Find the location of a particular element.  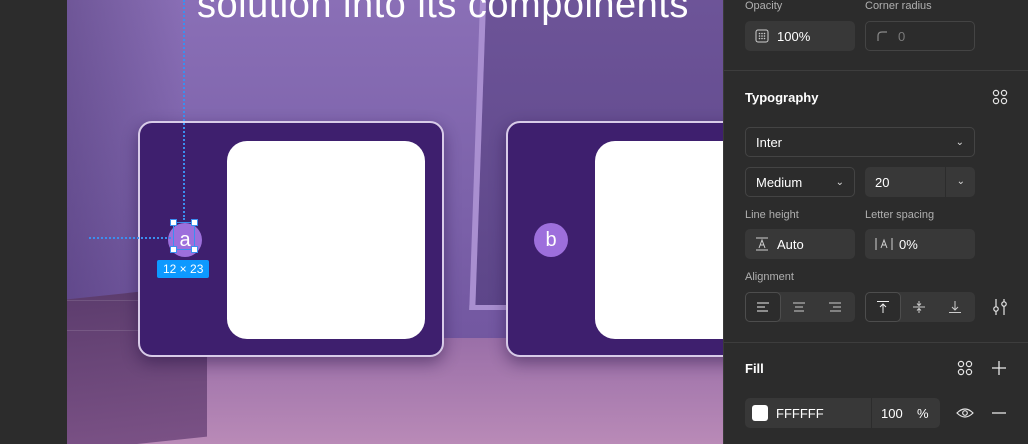

corner-radius-field: 0 is located at coordinates (920, 36).